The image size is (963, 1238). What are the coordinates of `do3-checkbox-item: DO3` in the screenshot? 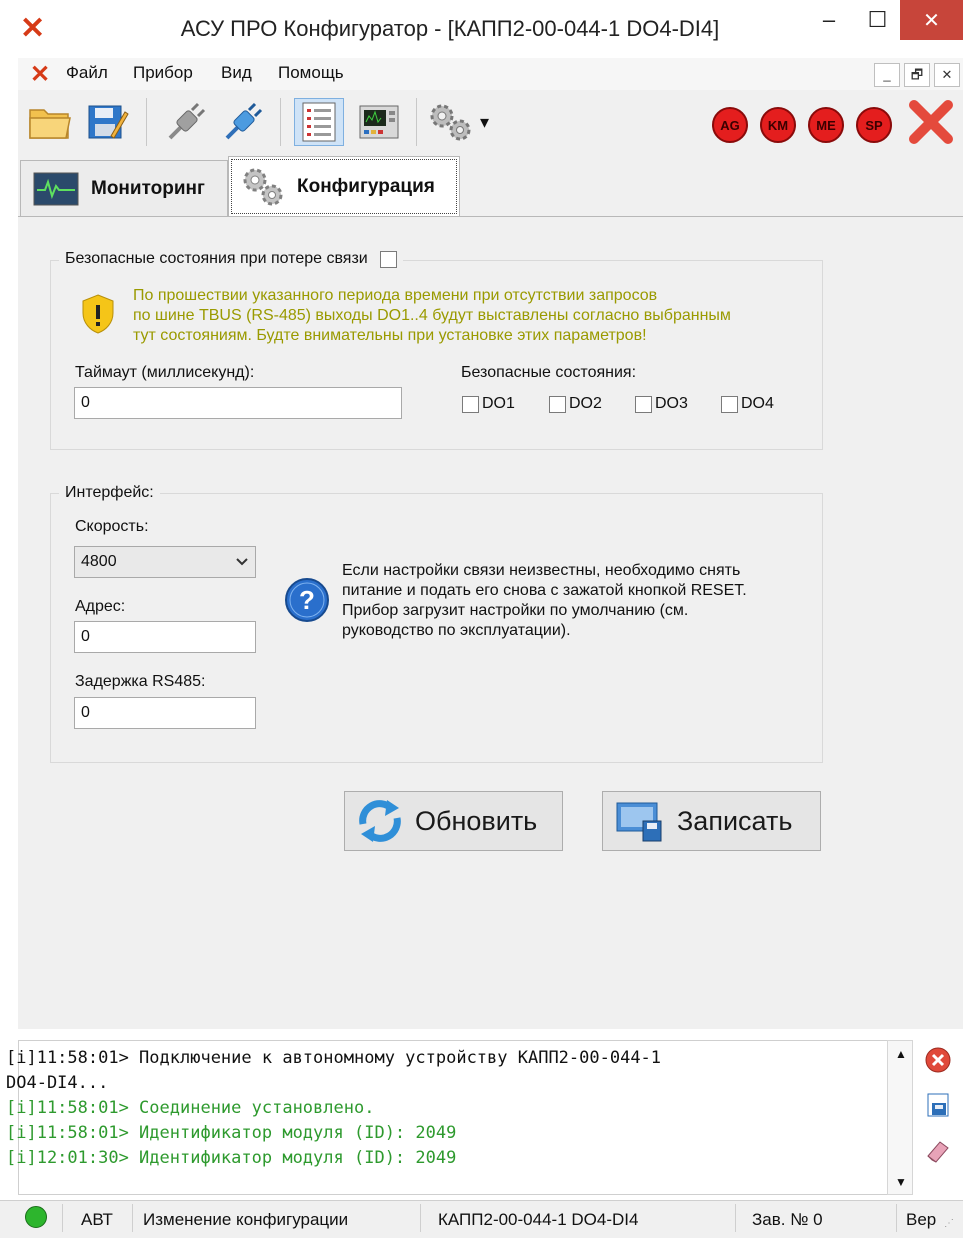 It's located at (661, 404).